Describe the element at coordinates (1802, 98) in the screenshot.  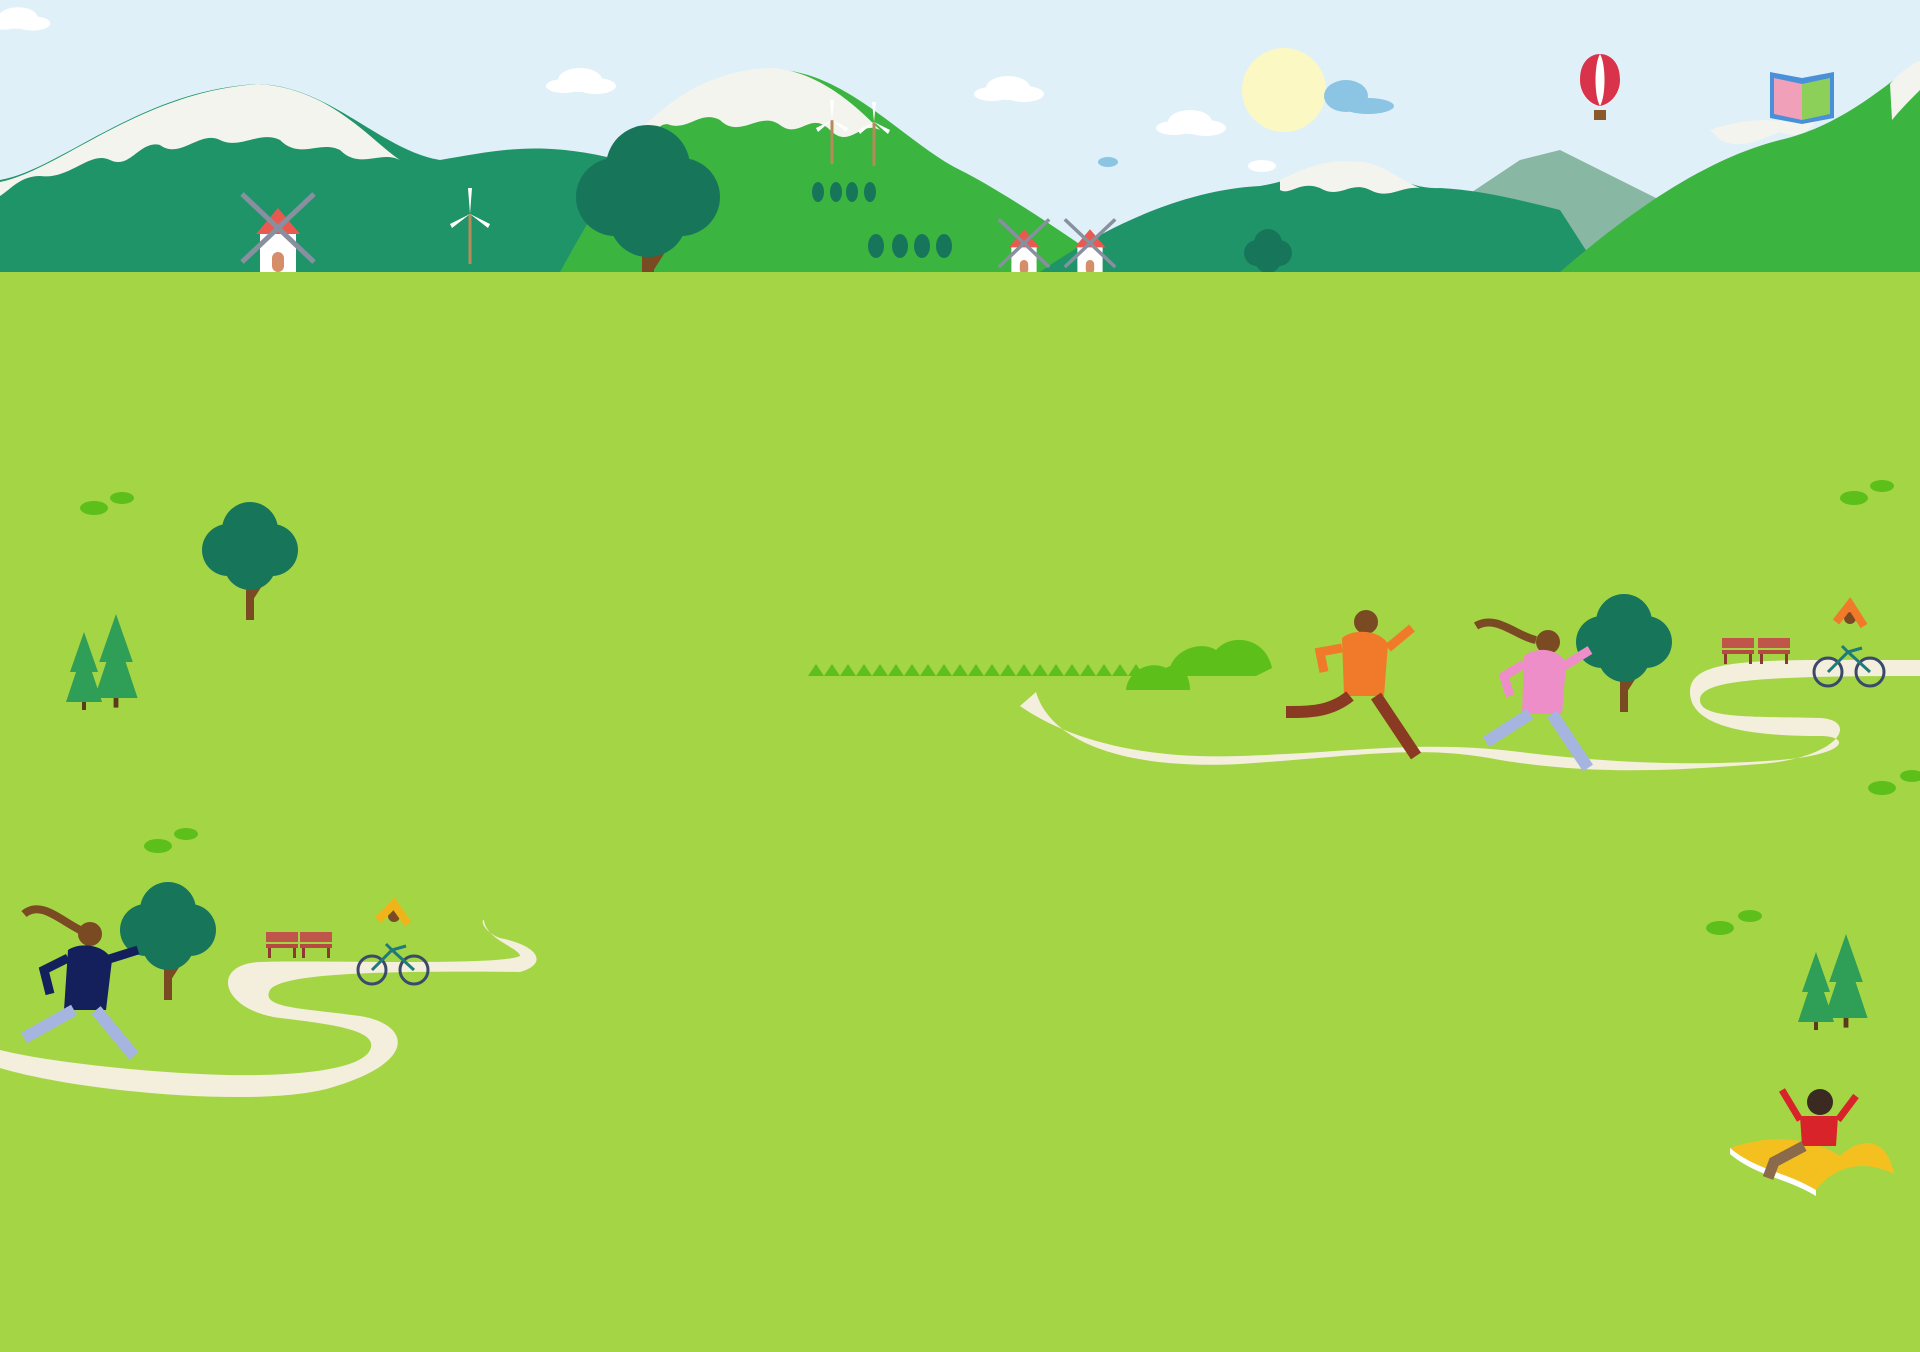
I see `open-book-icon` at that location.